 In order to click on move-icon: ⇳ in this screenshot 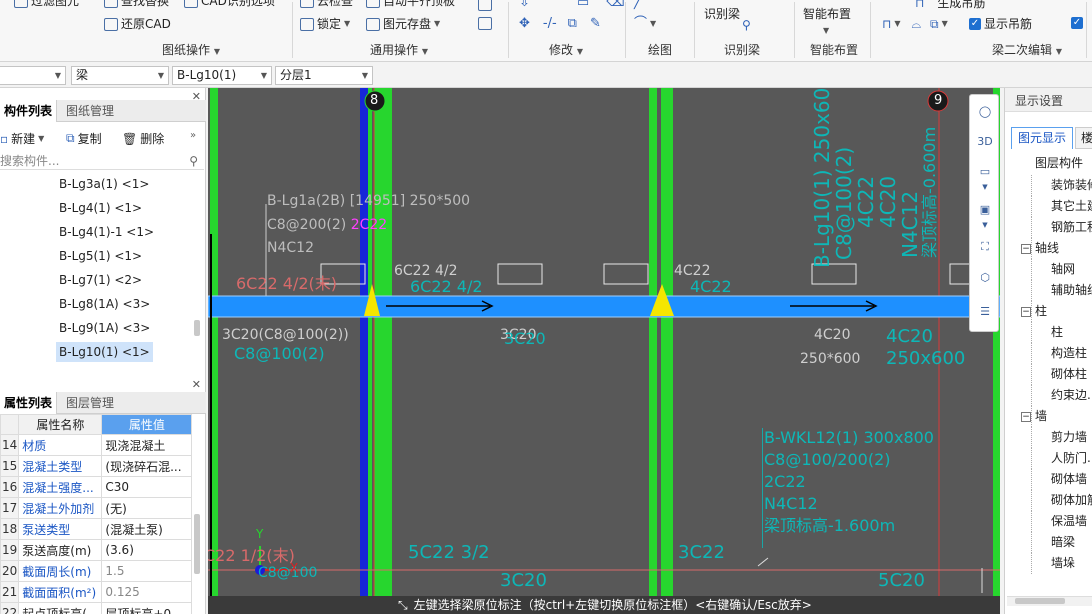, I will do `click(524, 5)`.